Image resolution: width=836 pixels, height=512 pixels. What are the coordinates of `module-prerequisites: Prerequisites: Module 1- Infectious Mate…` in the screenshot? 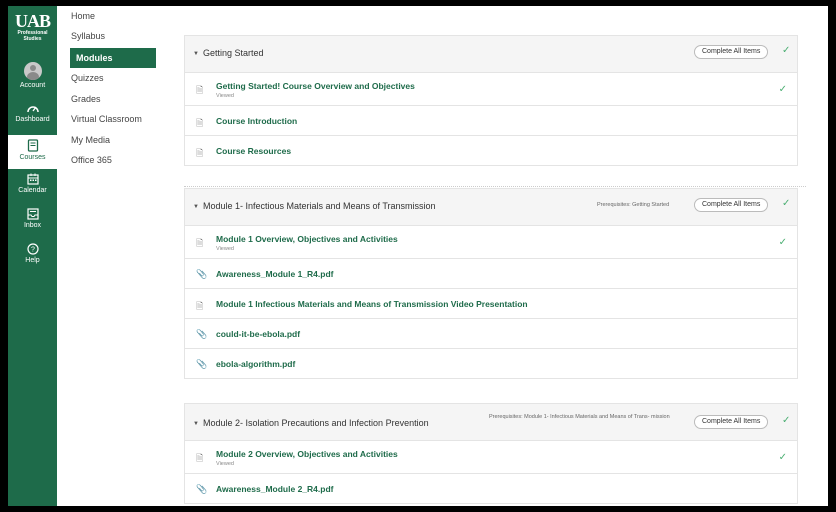 It's located at (579, 417).